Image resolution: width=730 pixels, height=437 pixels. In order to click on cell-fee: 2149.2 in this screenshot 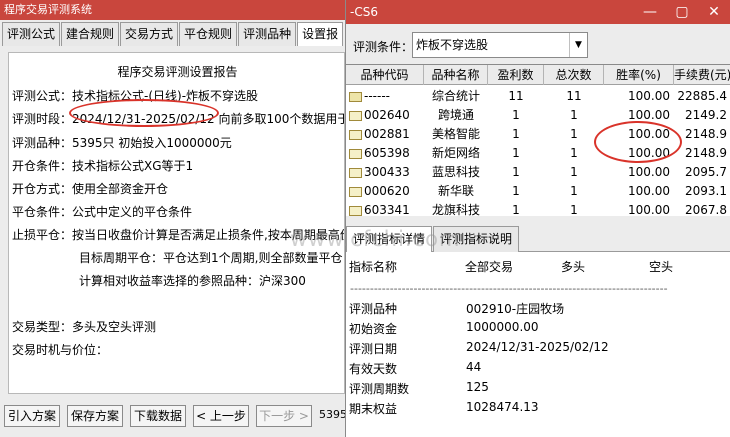, I will do `click(702, 115)`.